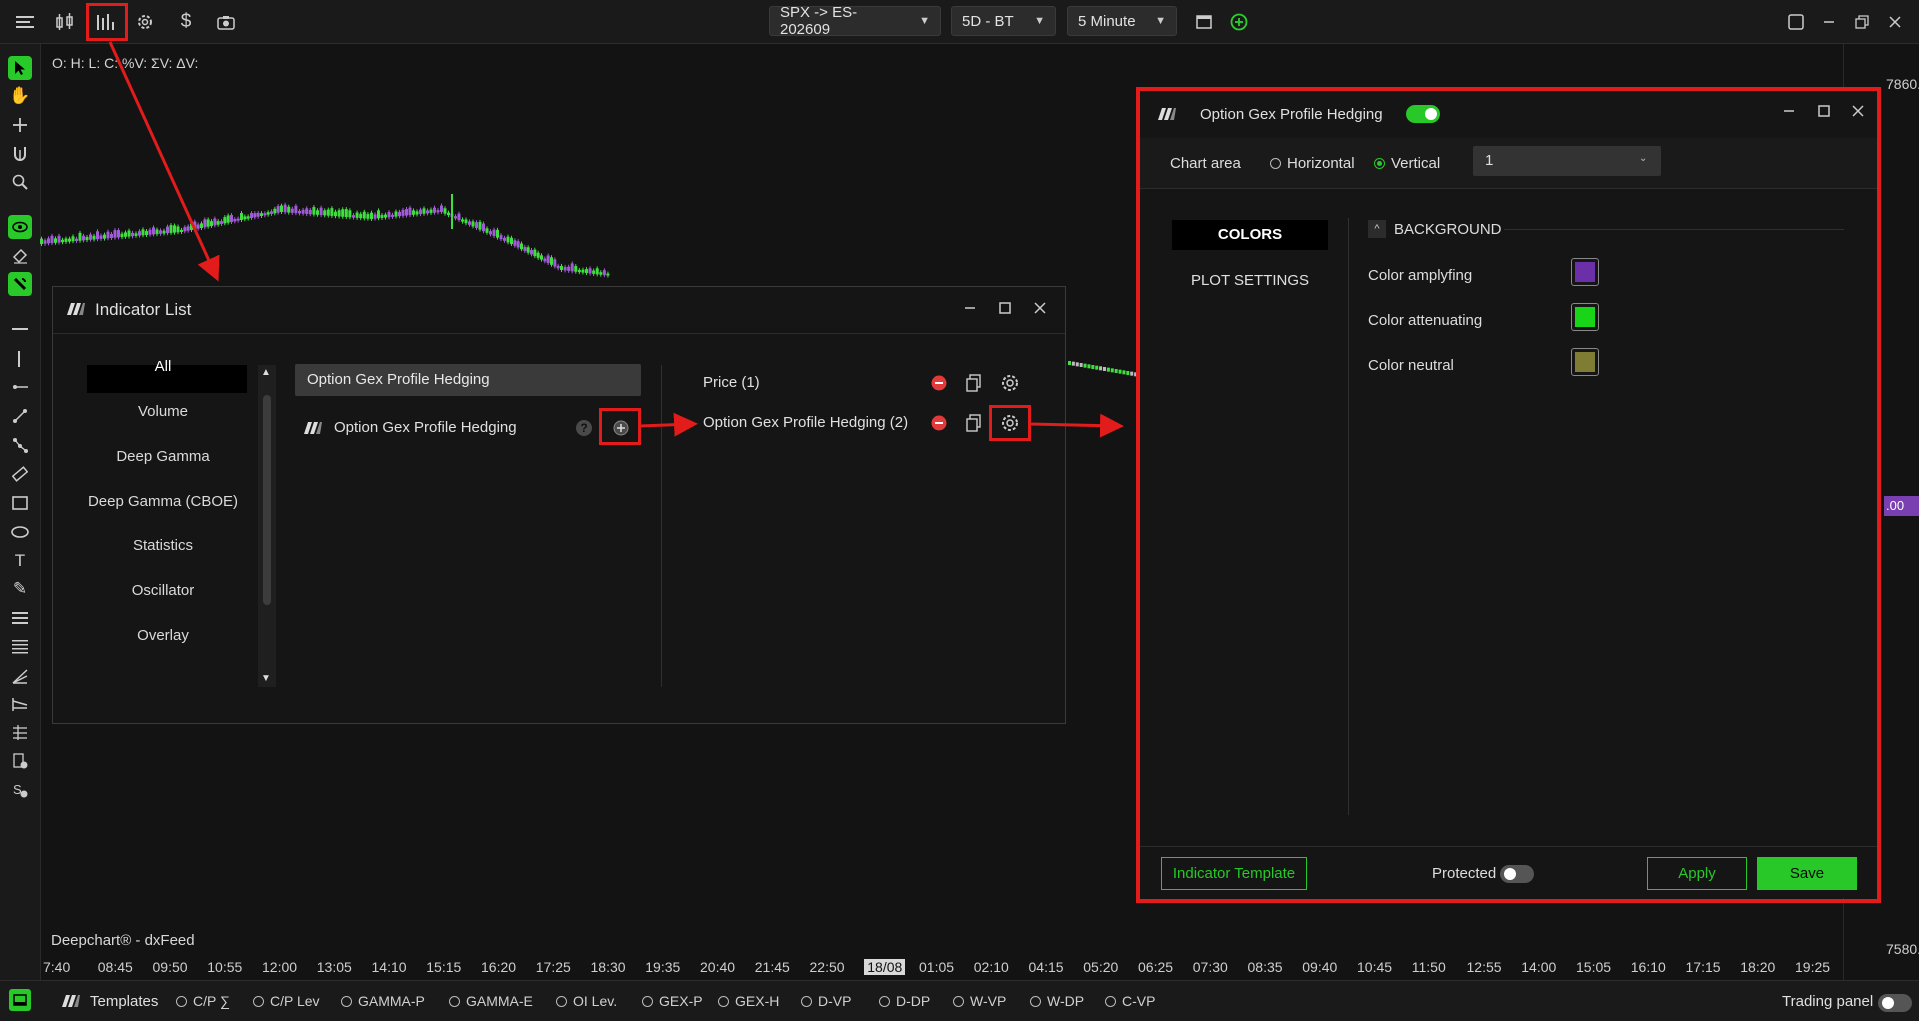  Describe the element at coordinates (468, 380) in the screenshot. I see `indicator-search-input: Option Gex Profile Hedging` at that location.